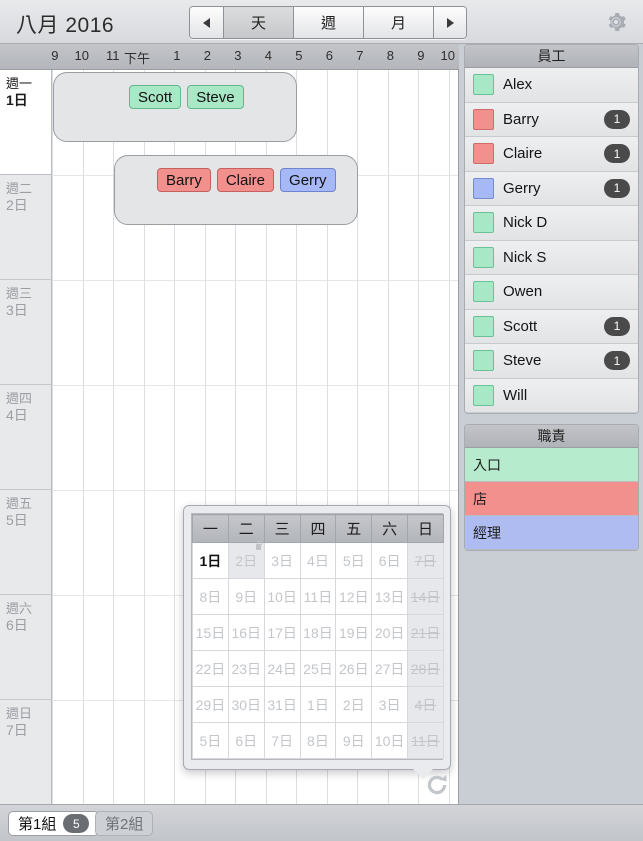 This screenshot has height=841, width=643. What do you see at coordinates (25, 122) in the screenshot?
I see `day-row-1: 週一 1日` at bounding box center [25, 122].